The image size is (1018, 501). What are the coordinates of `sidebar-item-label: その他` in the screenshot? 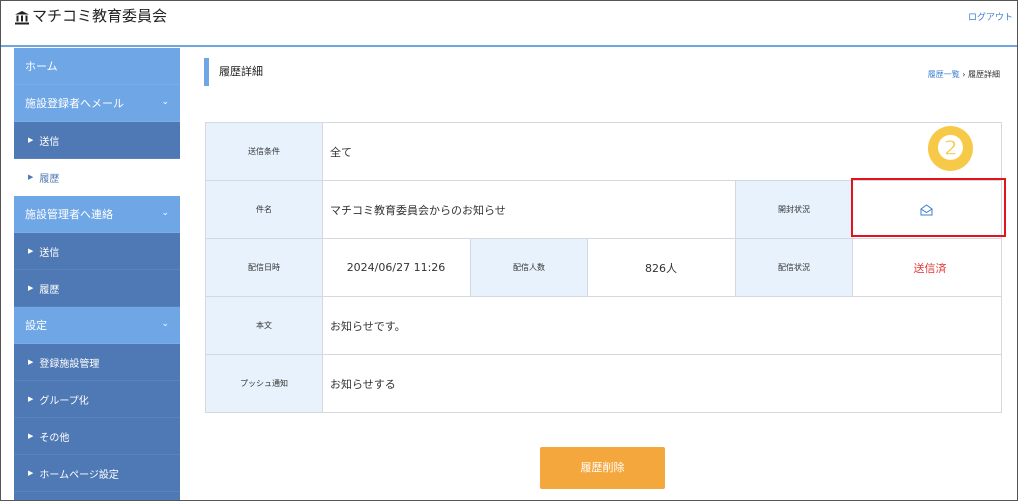 It's located at (54, 438).